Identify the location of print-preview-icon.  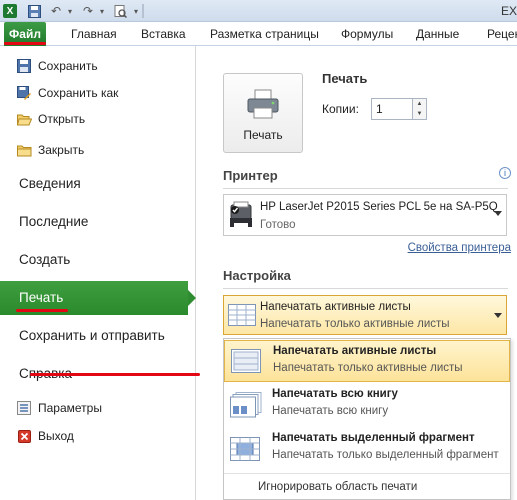
(120, 11).